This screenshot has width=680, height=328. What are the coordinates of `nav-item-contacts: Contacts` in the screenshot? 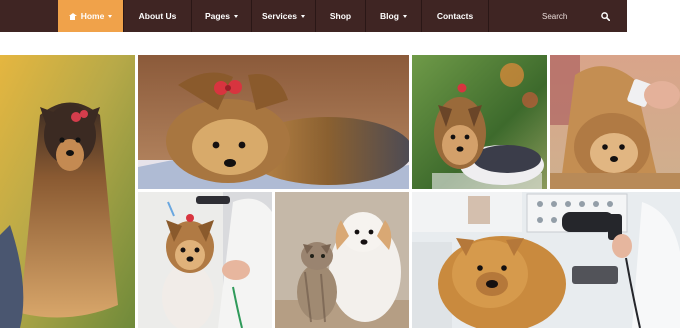 It's located at (455, 16).